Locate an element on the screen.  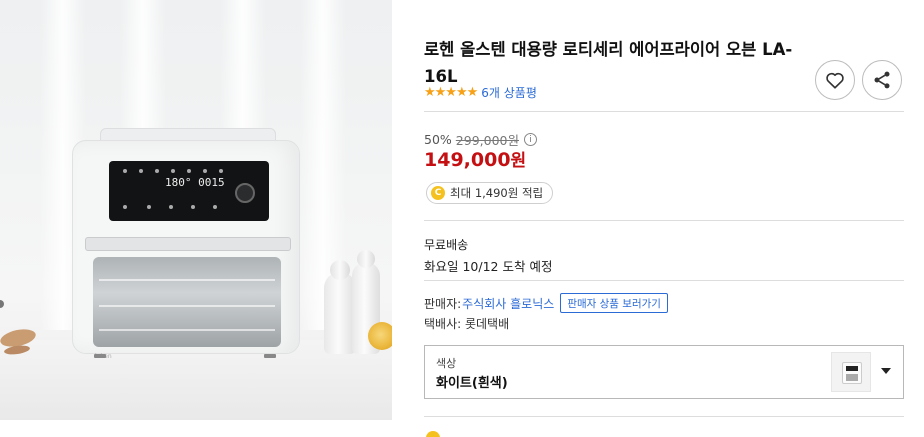
lemon is located at coordinates (380, 336).